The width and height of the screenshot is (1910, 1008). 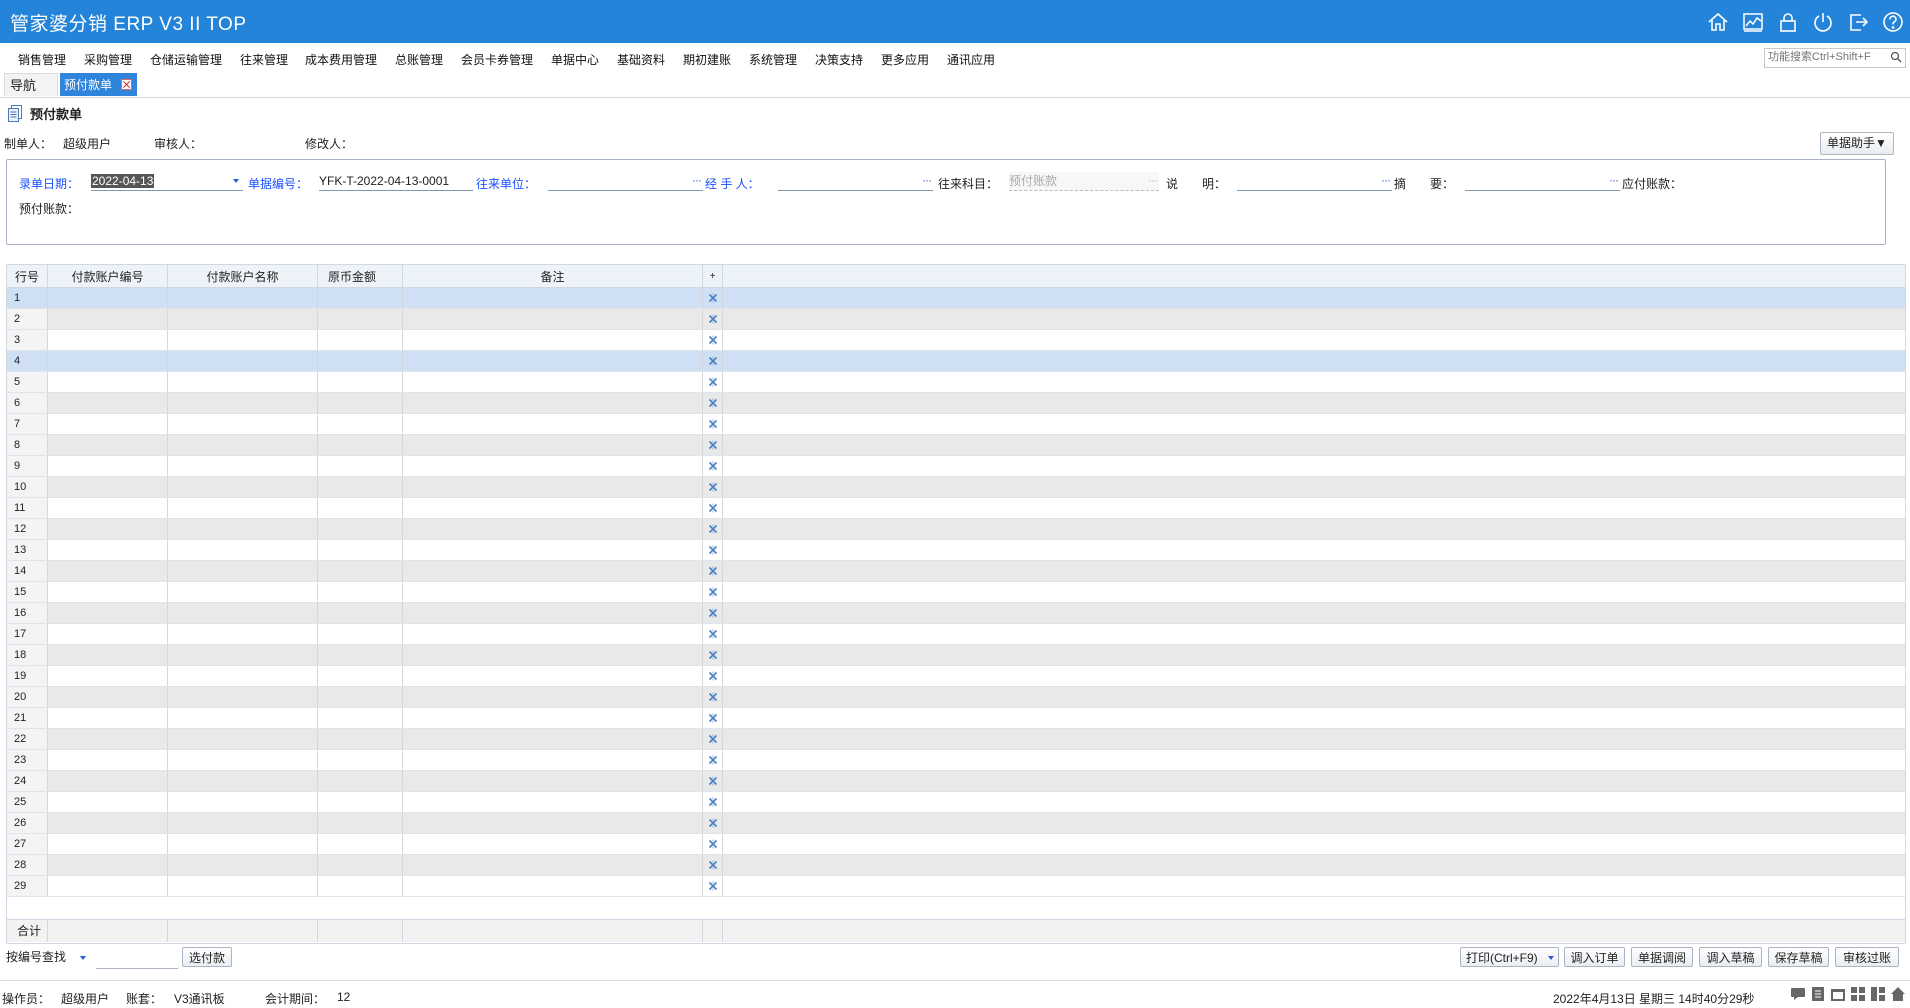 I want to click on menu-decision: 决策支持, so click(x=839, y=59).